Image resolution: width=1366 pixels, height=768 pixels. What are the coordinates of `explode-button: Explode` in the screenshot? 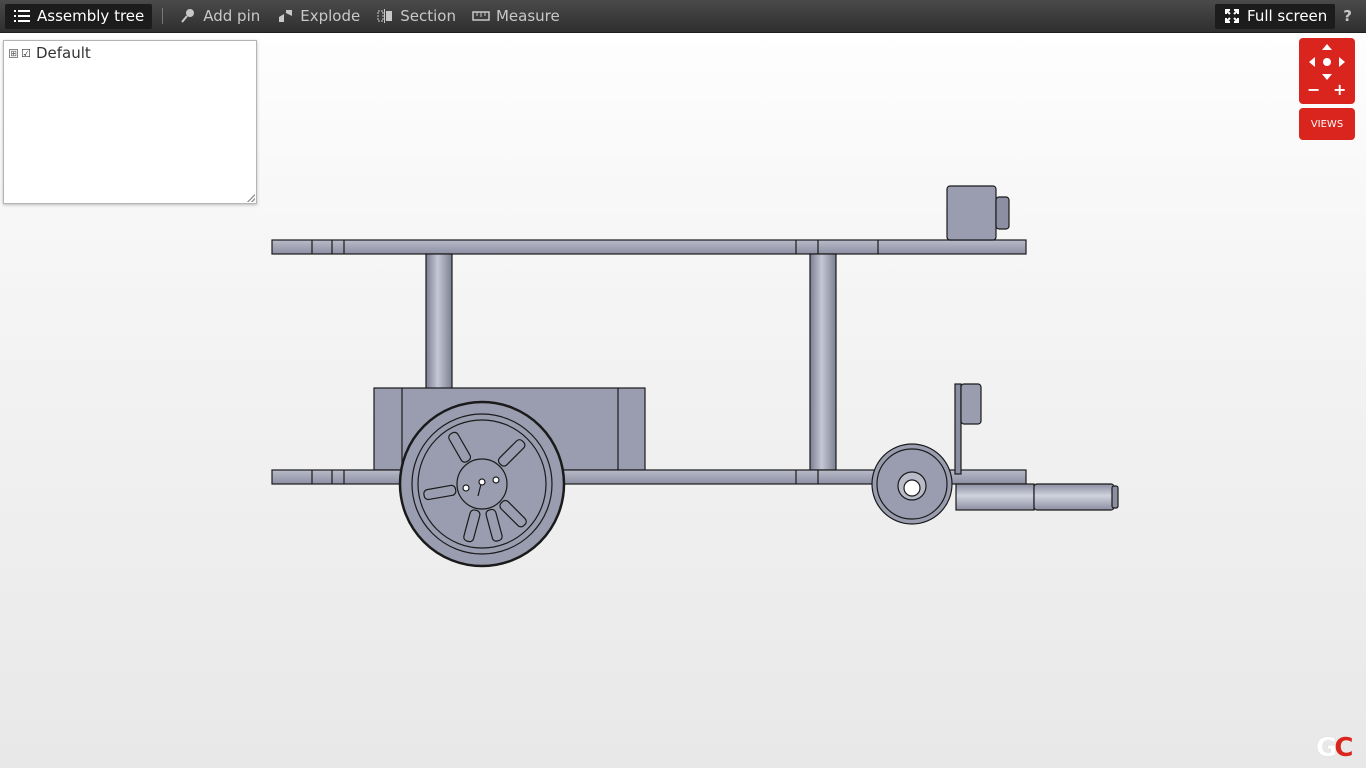 It's located at (318, 16).